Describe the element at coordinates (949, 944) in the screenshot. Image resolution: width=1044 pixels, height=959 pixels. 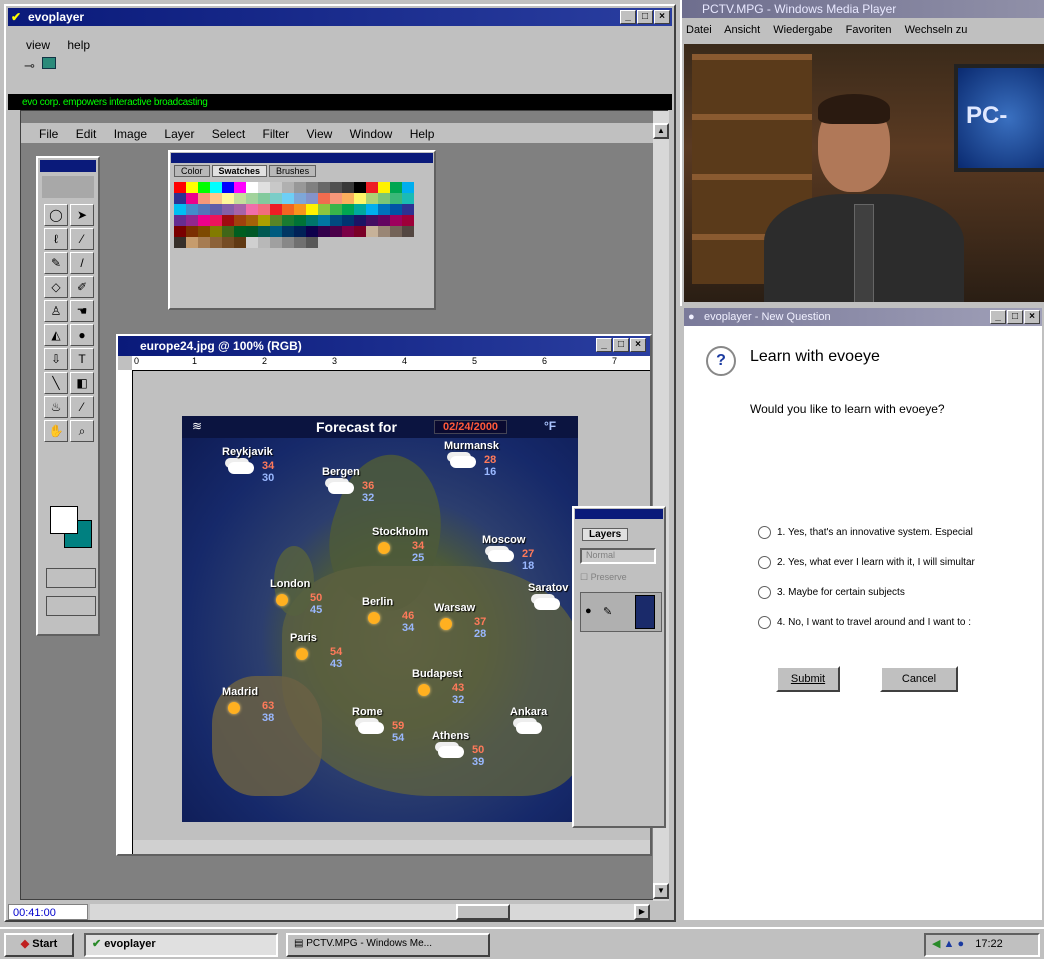
I see `network-icon: ▲` at that location.